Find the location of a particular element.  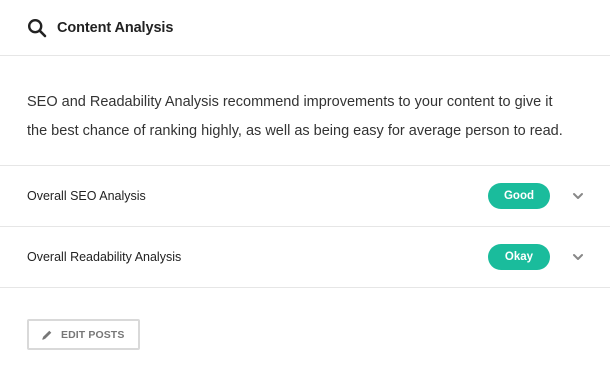

seo-status-badge: Good is located at coordinates (519, 196).